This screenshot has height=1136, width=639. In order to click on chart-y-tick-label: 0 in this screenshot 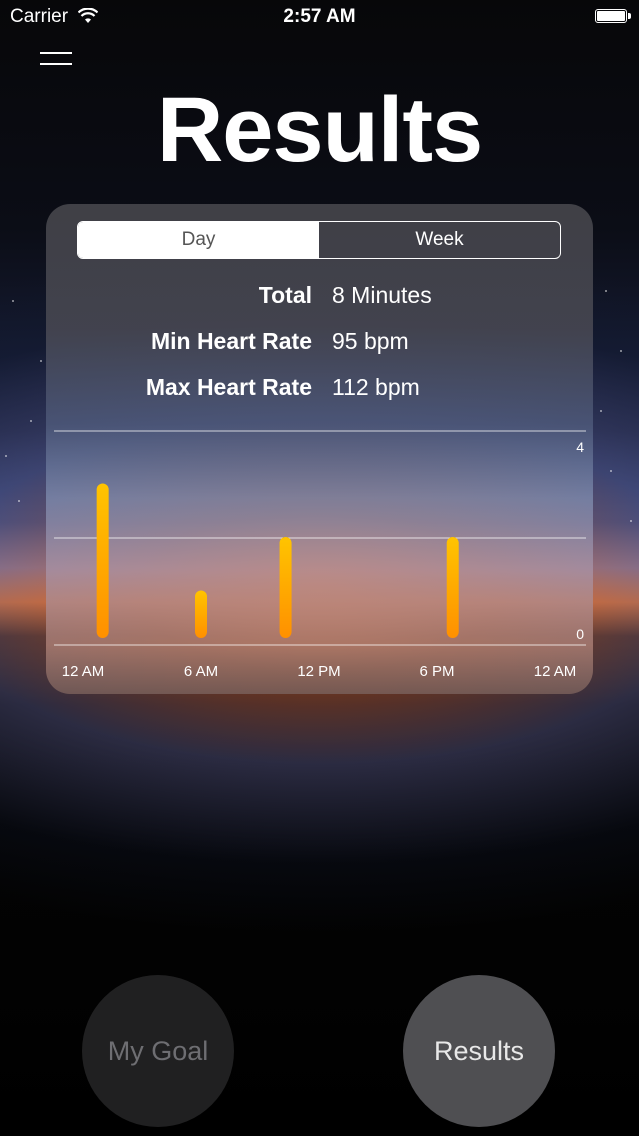, I will do `click(580, 634)`.